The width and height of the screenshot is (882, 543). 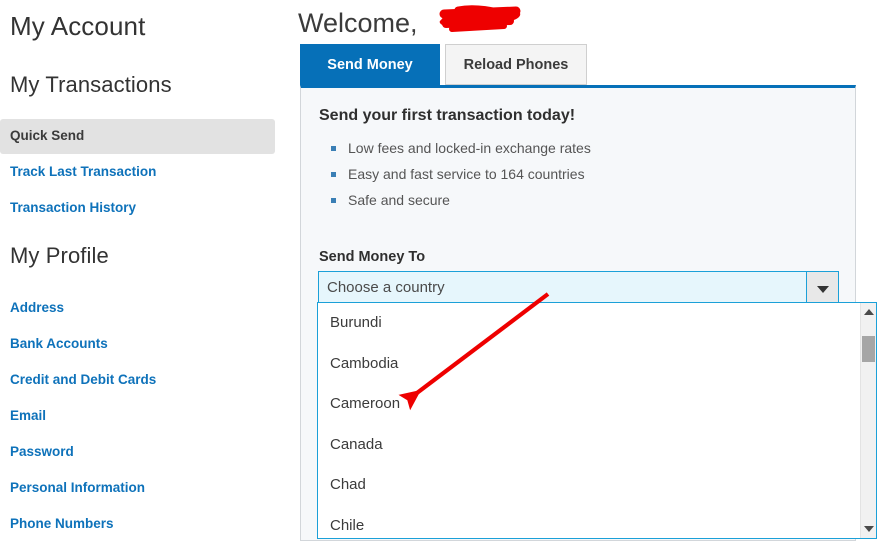 I want to click on tab-reload-phones: Reload Phones, so click(x=516, y=64).